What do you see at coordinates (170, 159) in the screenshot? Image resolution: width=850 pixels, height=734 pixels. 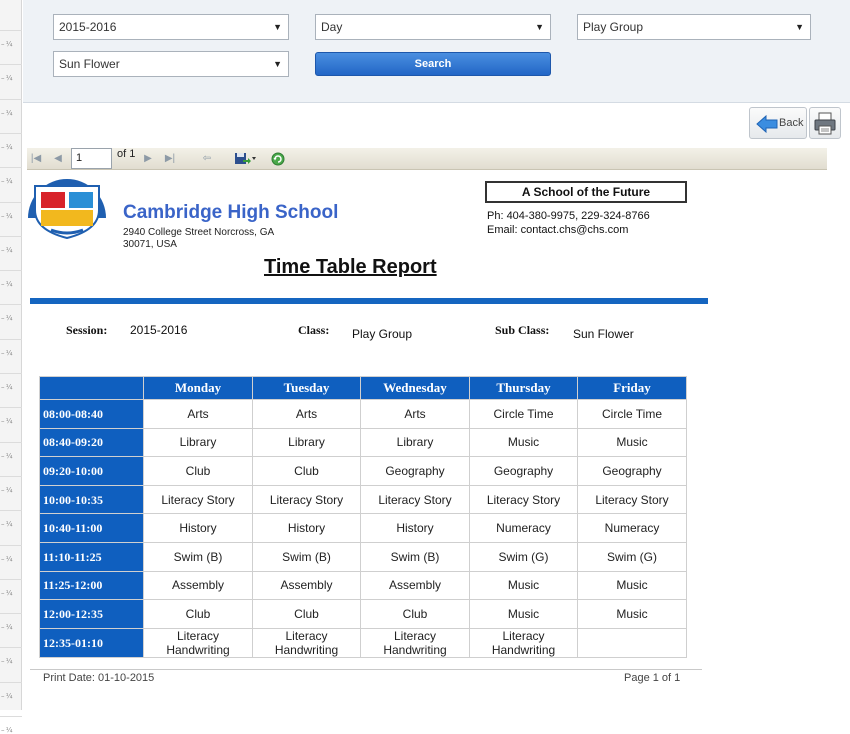 I see `last-page-icon: ▶|` at bounding box center [170, 159].